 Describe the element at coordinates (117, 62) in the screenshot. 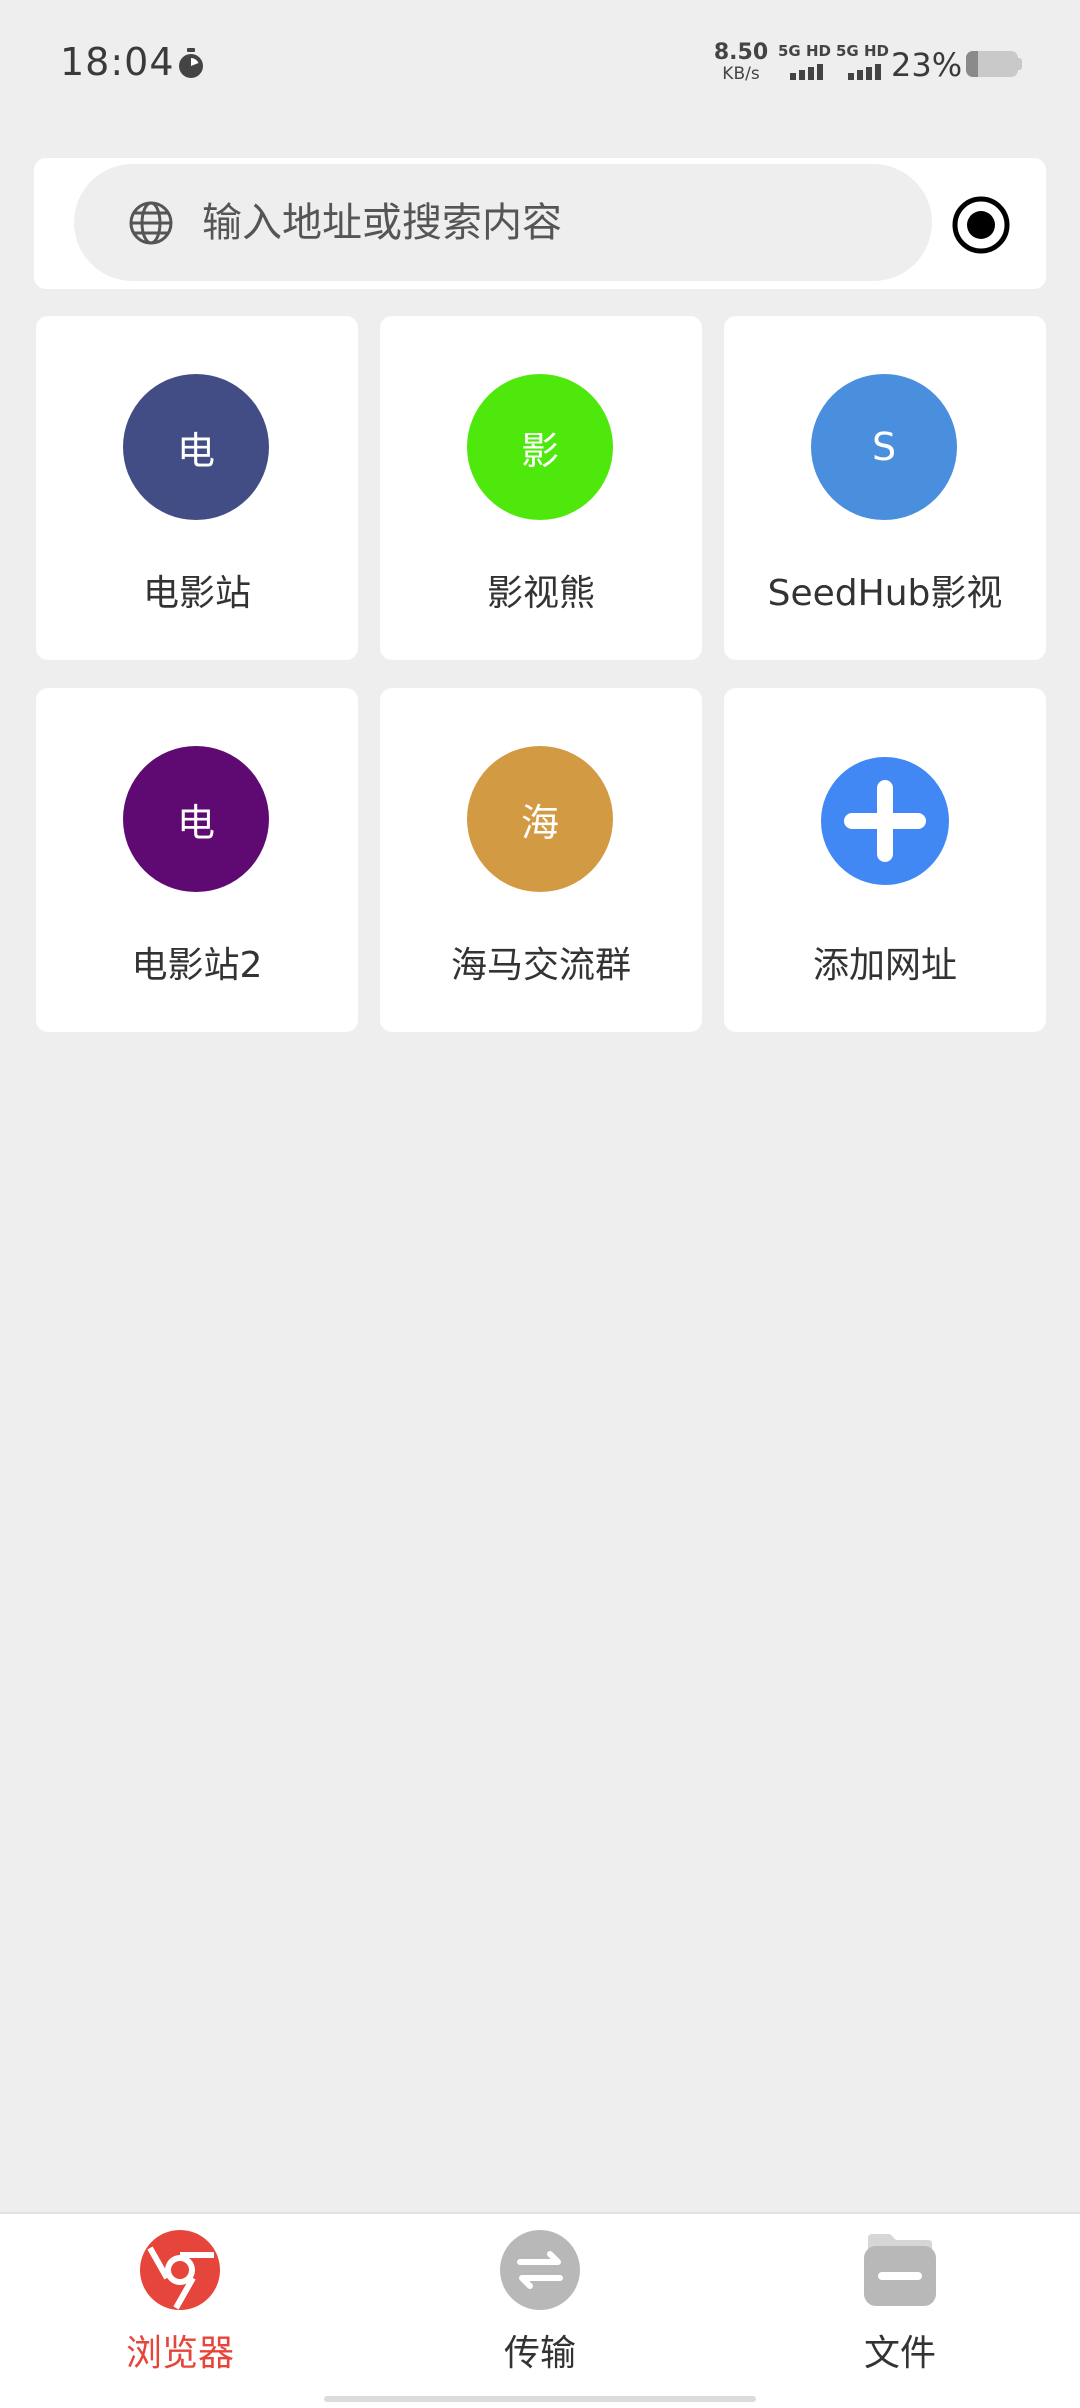

I see `clock: 18:04` at that location.